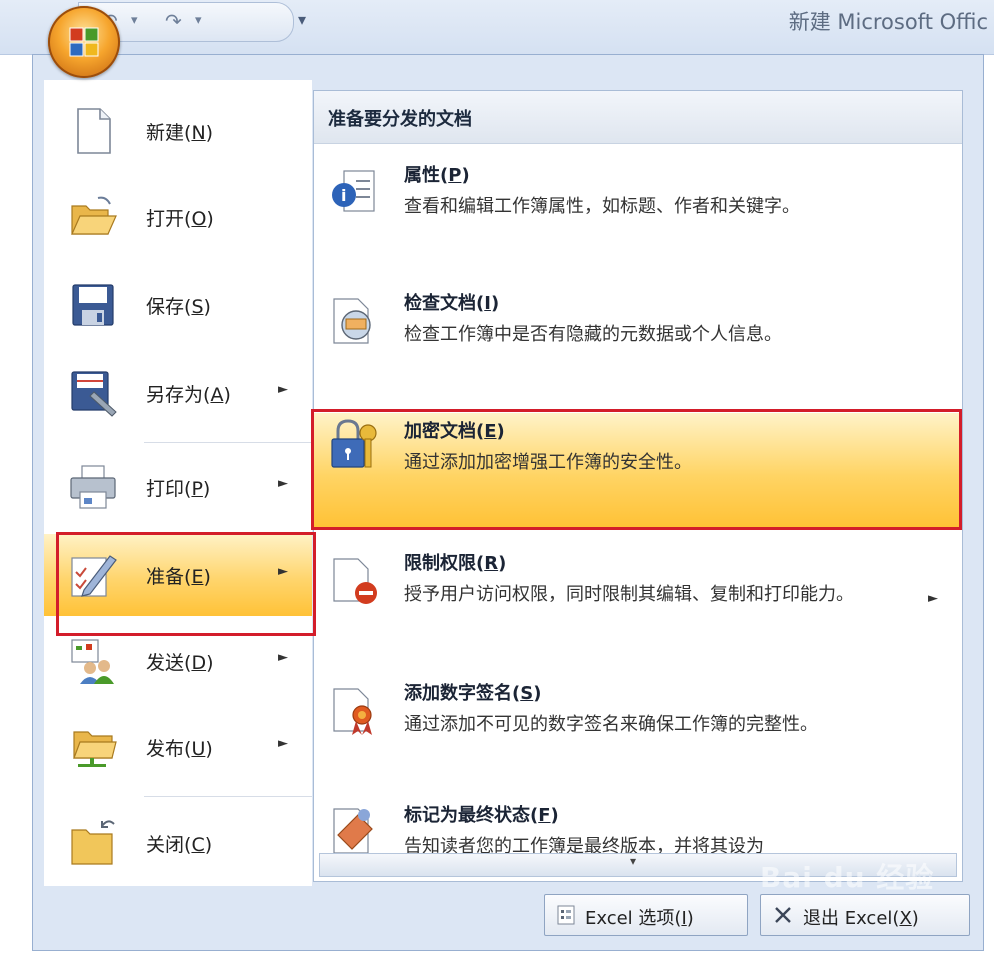  What do you see at coordinates (165, 749) in the screenshot?
I see `menu-item-label: 发布` at bounding box center [165, 749].